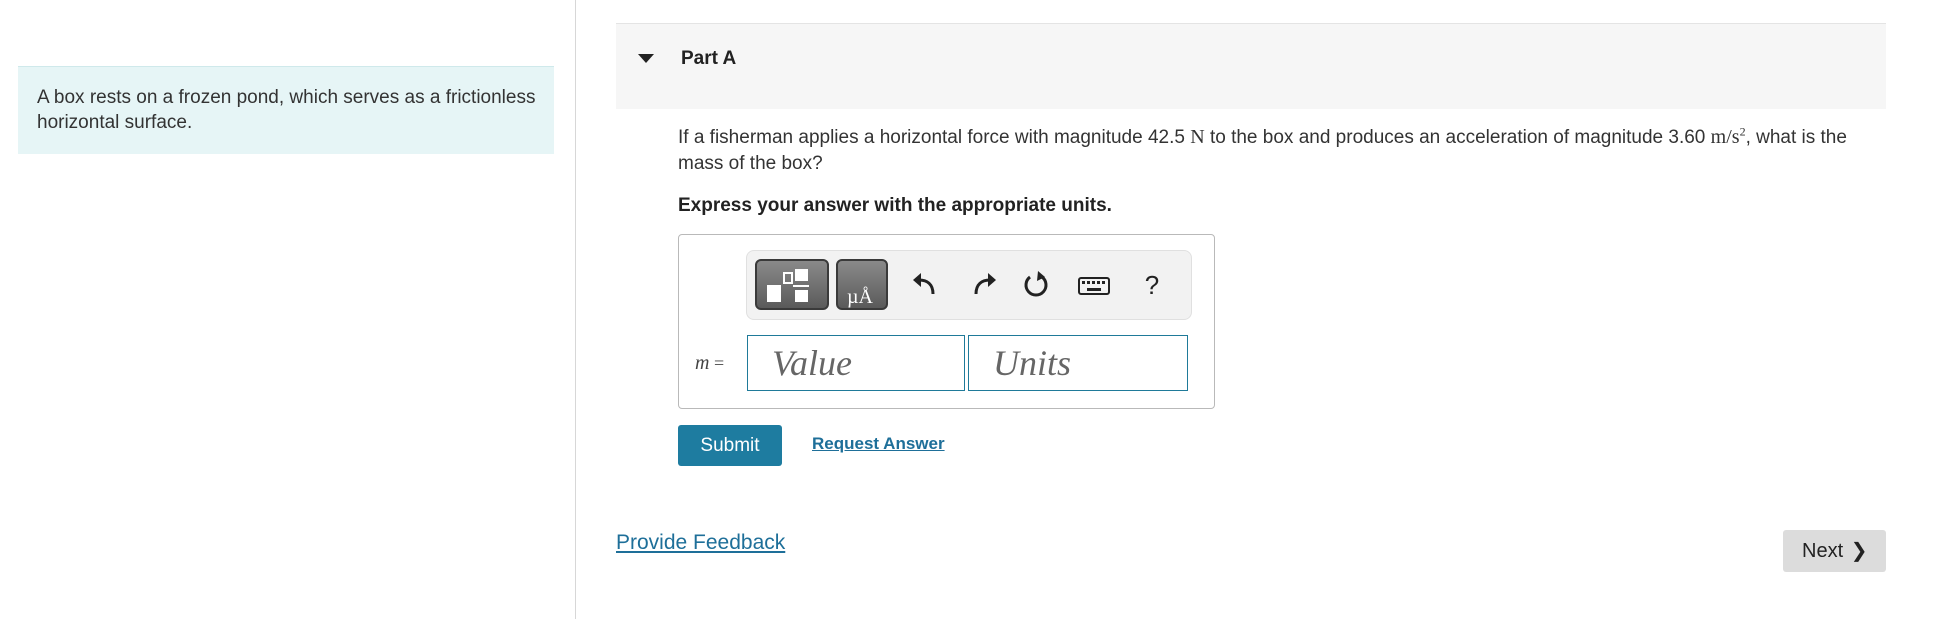 The width and height of the screenshot is (1938, 619). I want to click on keyboard-button, so click(1094, 285).